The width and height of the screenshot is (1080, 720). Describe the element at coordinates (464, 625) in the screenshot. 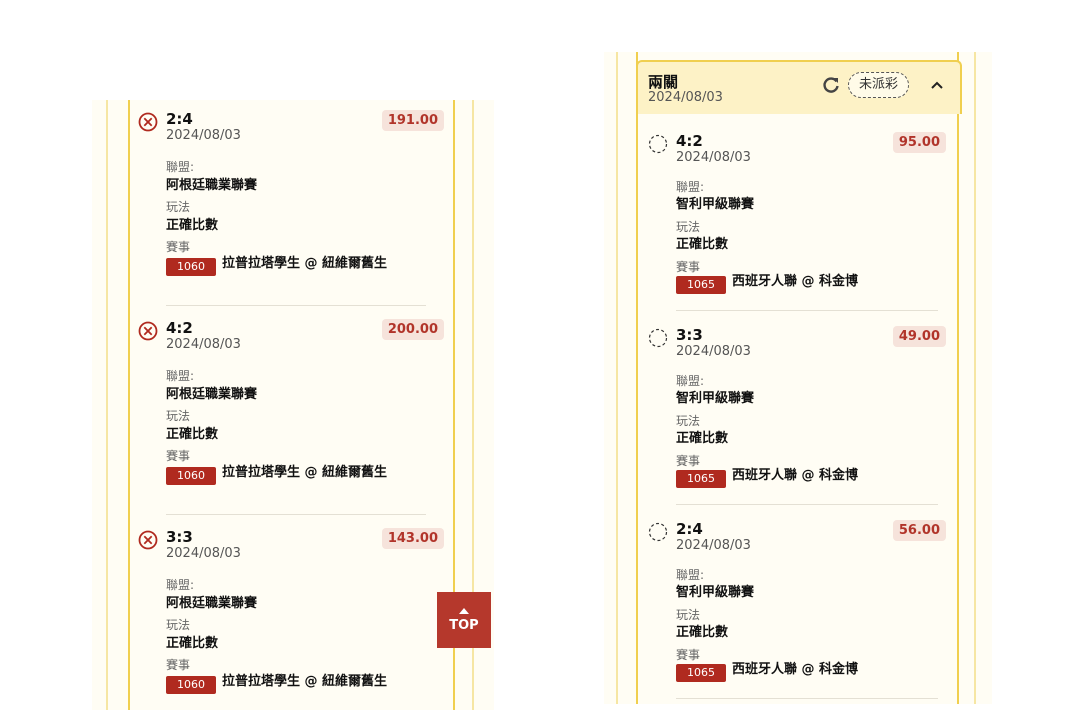

I see `top-button-label: TOP` at that location.